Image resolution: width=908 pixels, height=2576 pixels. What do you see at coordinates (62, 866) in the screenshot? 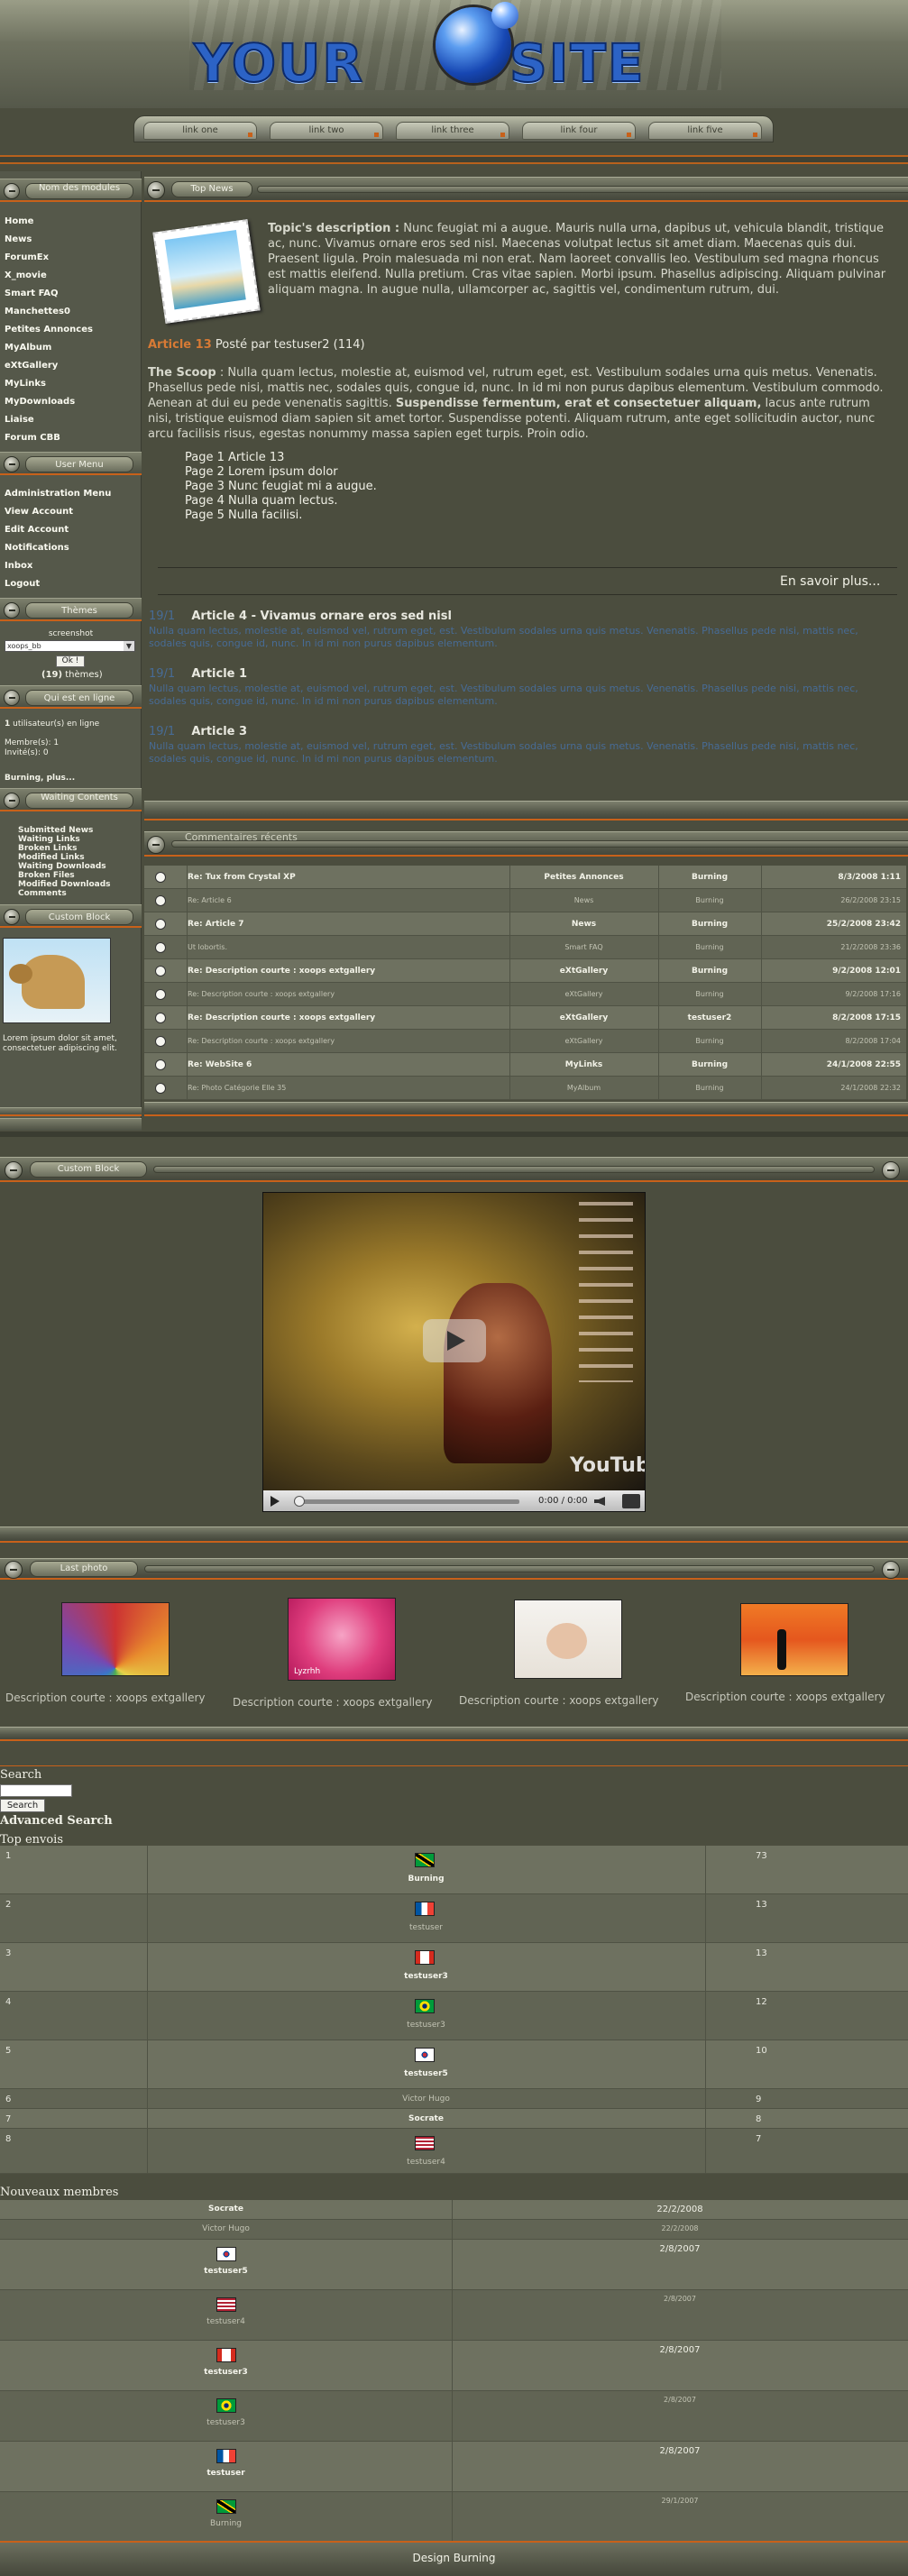
I see `waiting-downloads: Waiting Downloads` at bounding box center [62, 866].